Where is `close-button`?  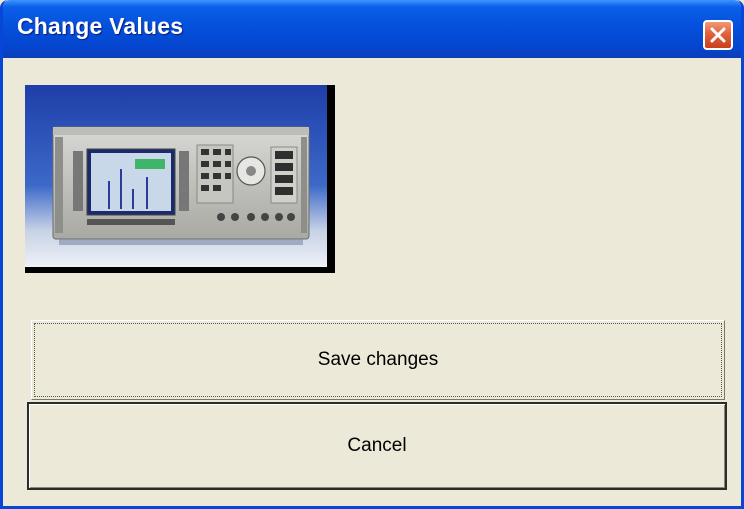
close-button is located at coordinates (718, 35).